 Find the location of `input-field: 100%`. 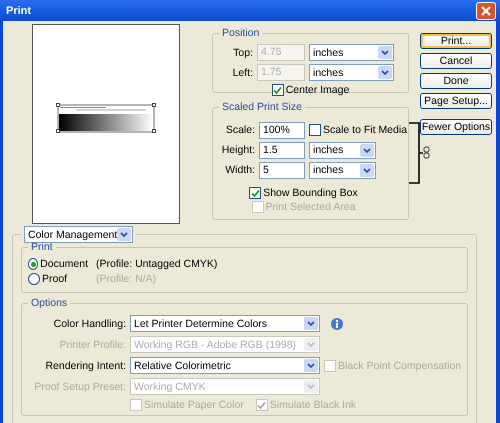

input-field: 100% is located at coordinates (282, 130).